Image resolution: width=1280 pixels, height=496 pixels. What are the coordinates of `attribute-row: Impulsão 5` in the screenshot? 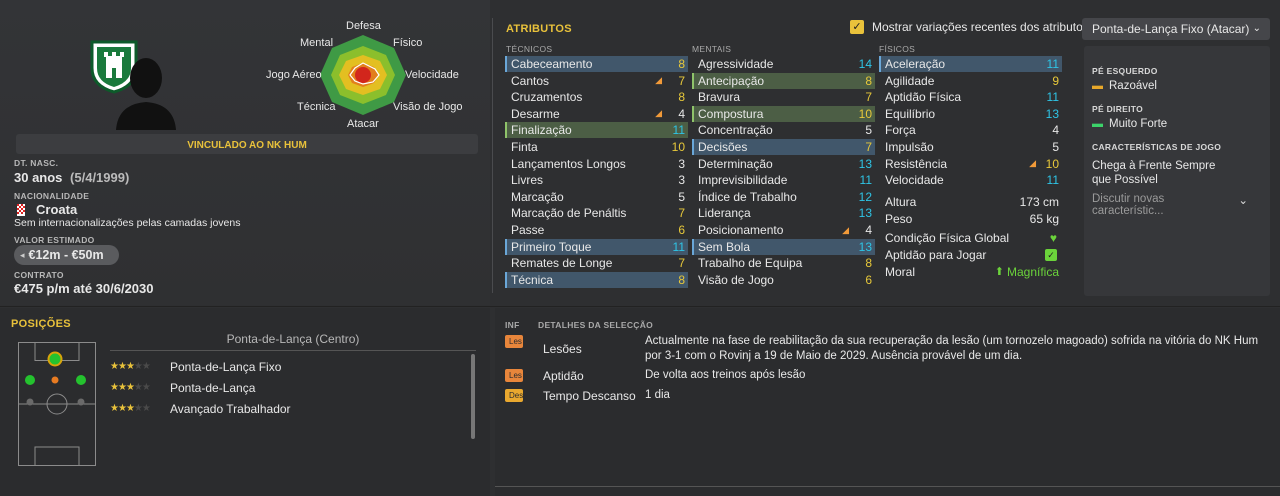 It's located at (970, 147).